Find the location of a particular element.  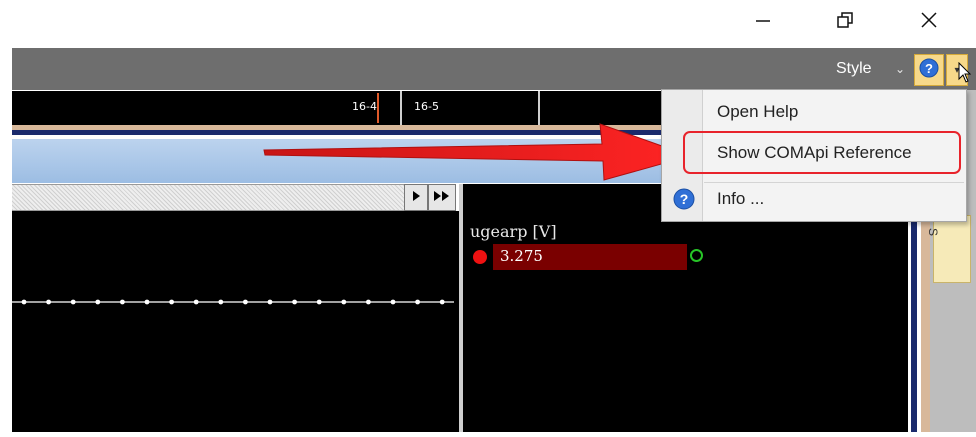

annotation-highlight-box is located at coordinates (822, 152).